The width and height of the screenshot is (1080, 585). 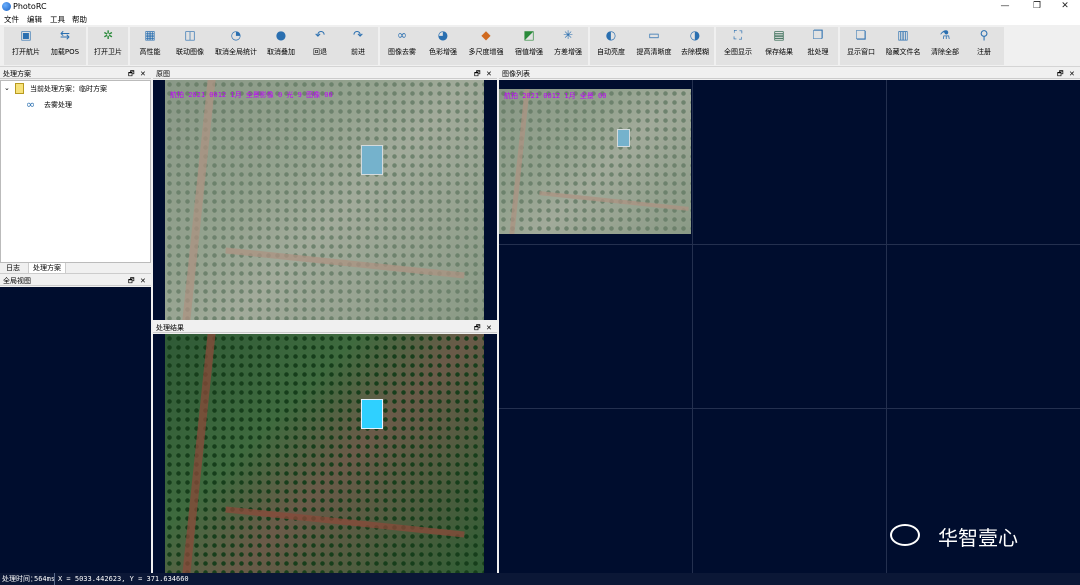 What do you see at coordinates (150, 35) in the screenshot?
I see `performance-icon: ▦` at bounding box center [150, 35].